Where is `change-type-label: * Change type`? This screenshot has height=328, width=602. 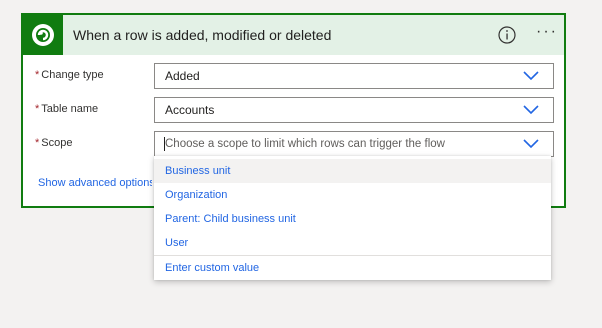 change-type-label: * Change type is located at coordinates (69, 75).